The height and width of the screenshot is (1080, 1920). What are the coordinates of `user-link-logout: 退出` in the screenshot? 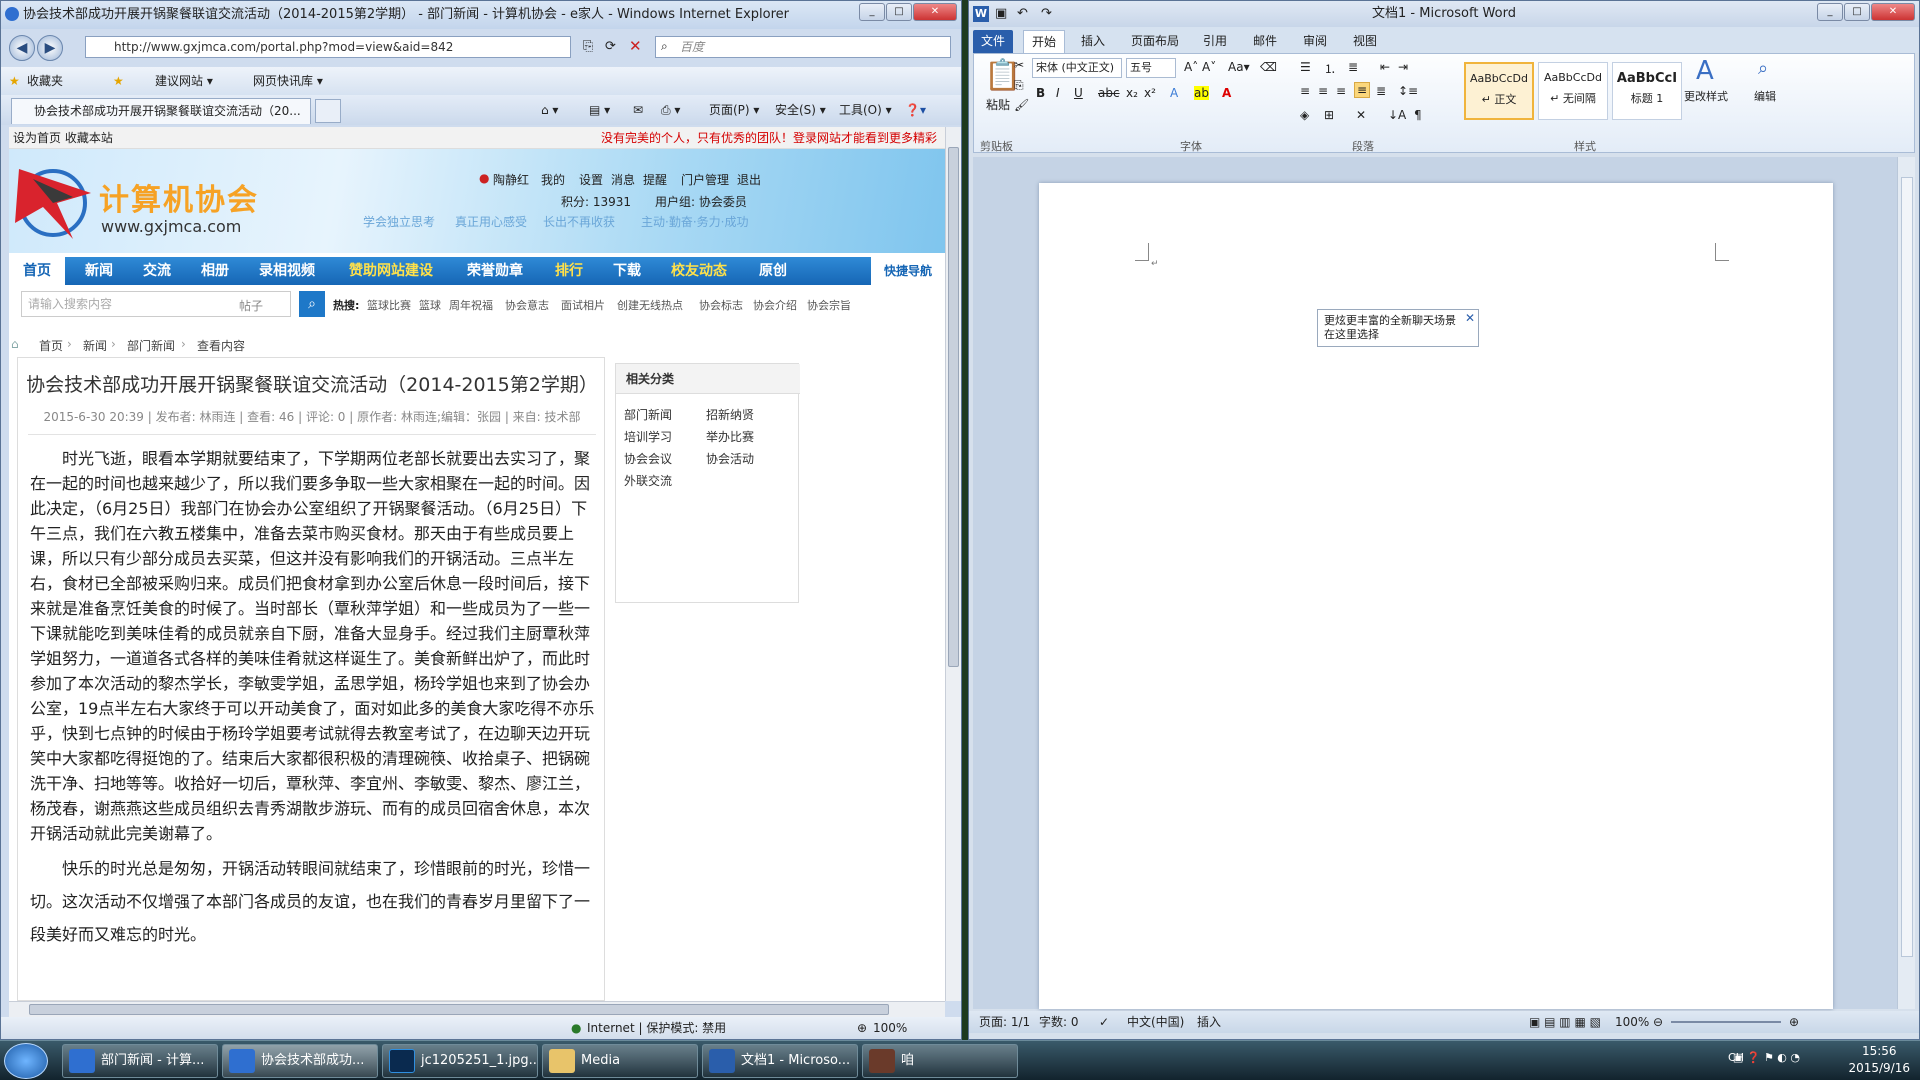 It's located at (749, 179).